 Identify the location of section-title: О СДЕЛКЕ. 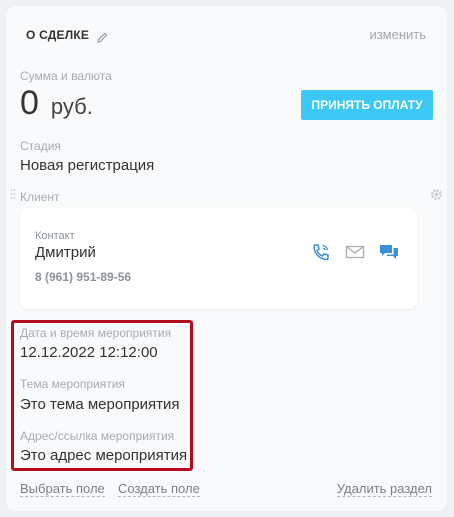
(58, 35).